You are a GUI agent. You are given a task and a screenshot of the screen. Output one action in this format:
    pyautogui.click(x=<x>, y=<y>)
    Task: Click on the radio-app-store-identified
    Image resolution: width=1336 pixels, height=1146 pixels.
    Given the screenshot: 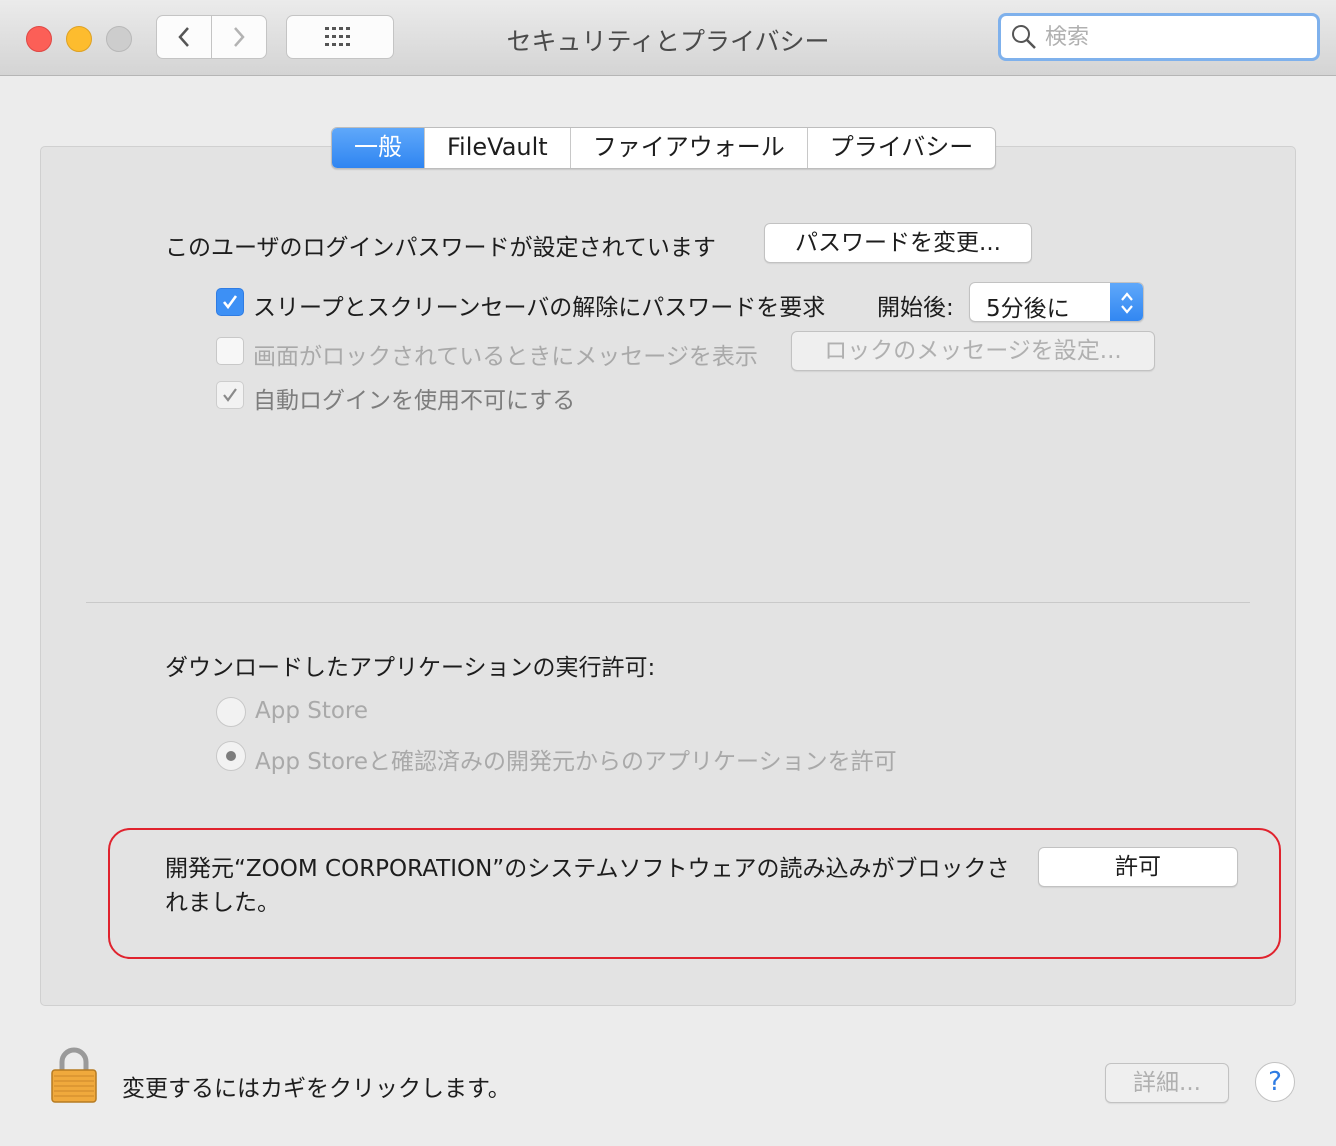 What is the action you would take?
    pyautogui.click(x=231, y=756)
    